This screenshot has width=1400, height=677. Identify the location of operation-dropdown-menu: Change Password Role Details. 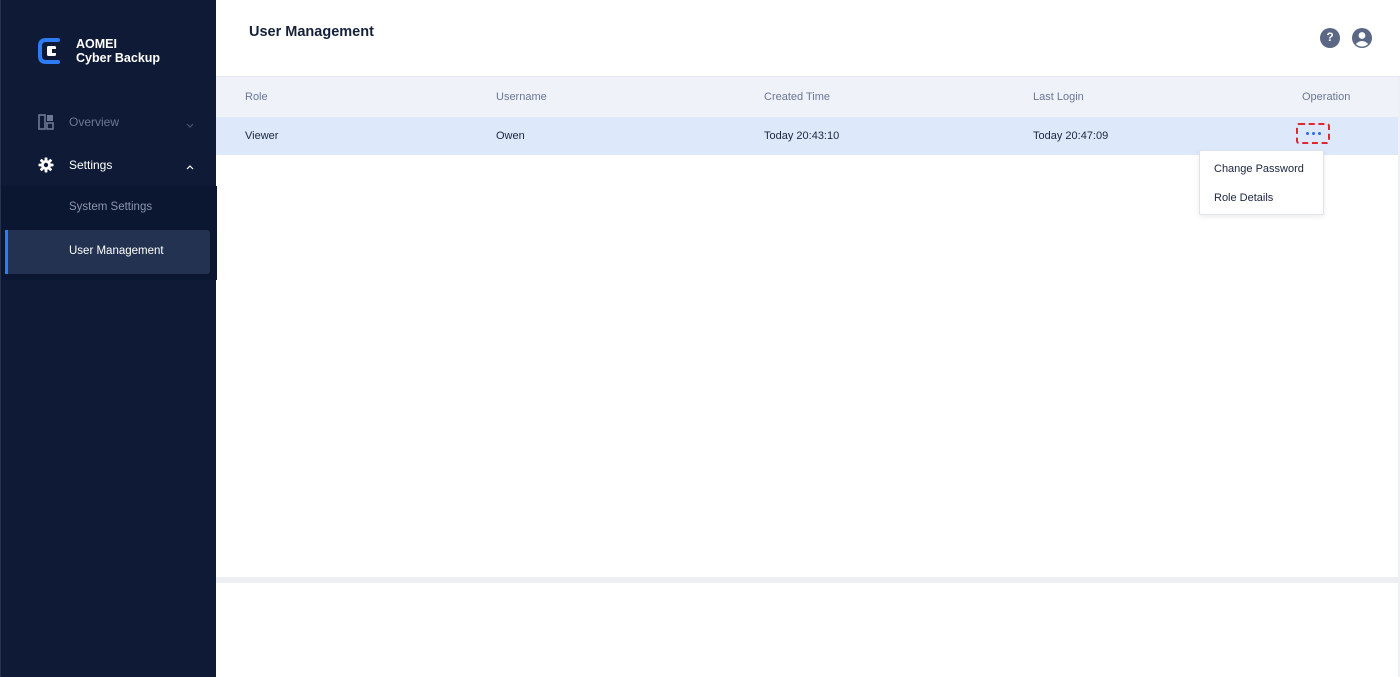
(1261, 182).